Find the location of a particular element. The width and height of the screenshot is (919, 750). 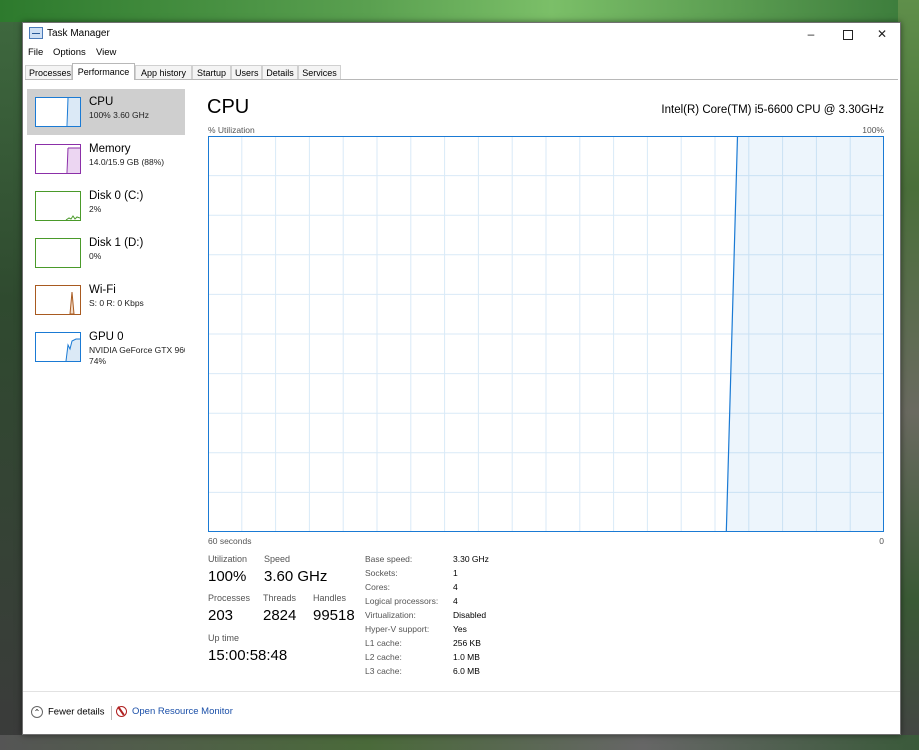

graph-y-max: 100% is located at coordinates (873, 130).